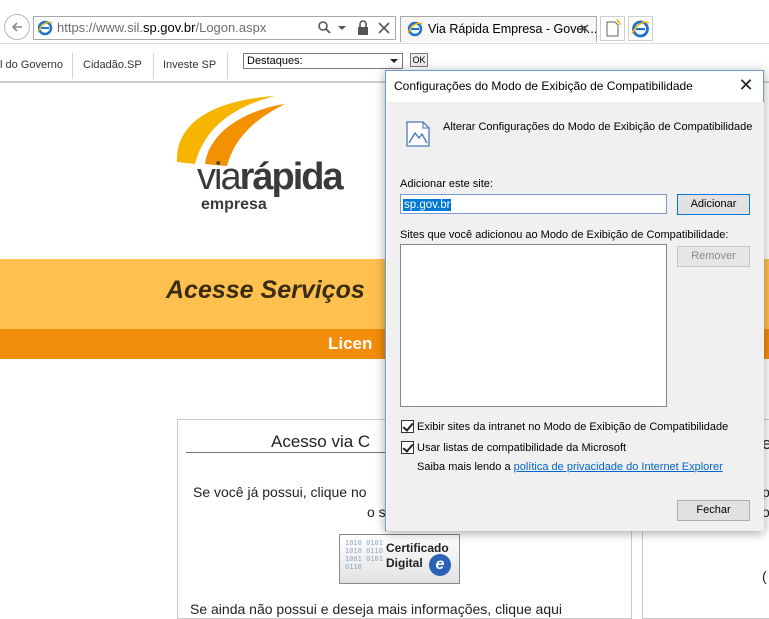 The image size is (769, 619). Describe the element at coordinates (533, 325) in the screenshot. I see `site-list` at that location.